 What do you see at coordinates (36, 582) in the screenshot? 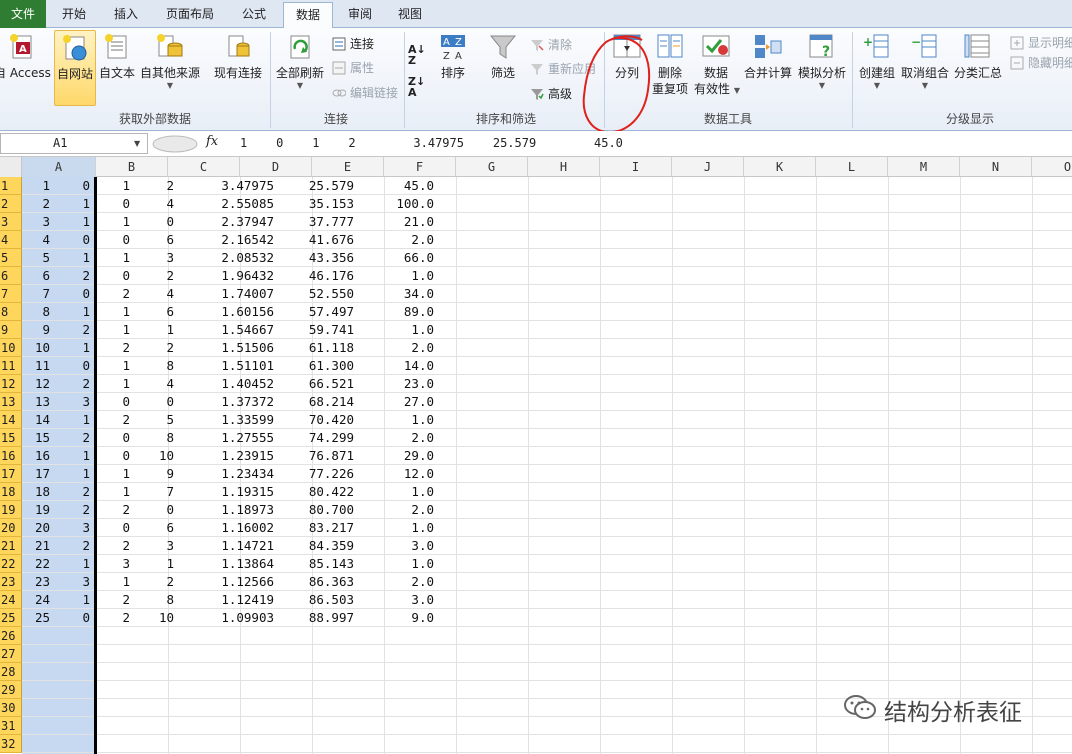
I see `cell-value: 23` at bounding box center [36, 582].